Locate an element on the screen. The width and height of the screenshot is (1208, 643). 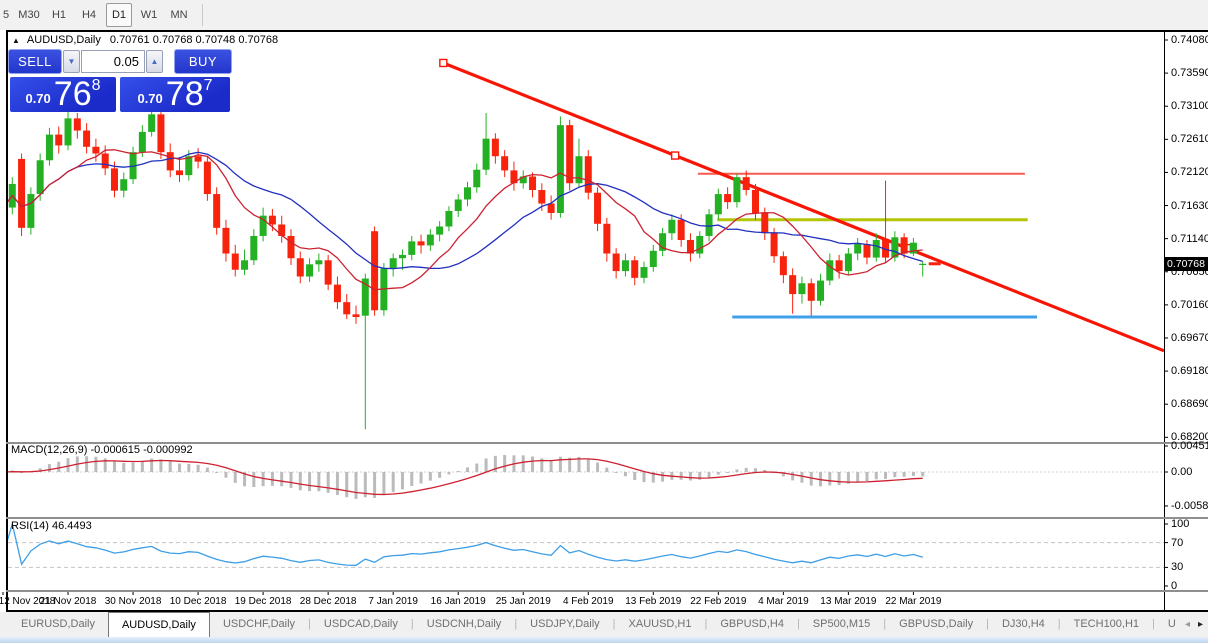
price-axis-label: 0.73590 is located at coordinates (1189, 73).